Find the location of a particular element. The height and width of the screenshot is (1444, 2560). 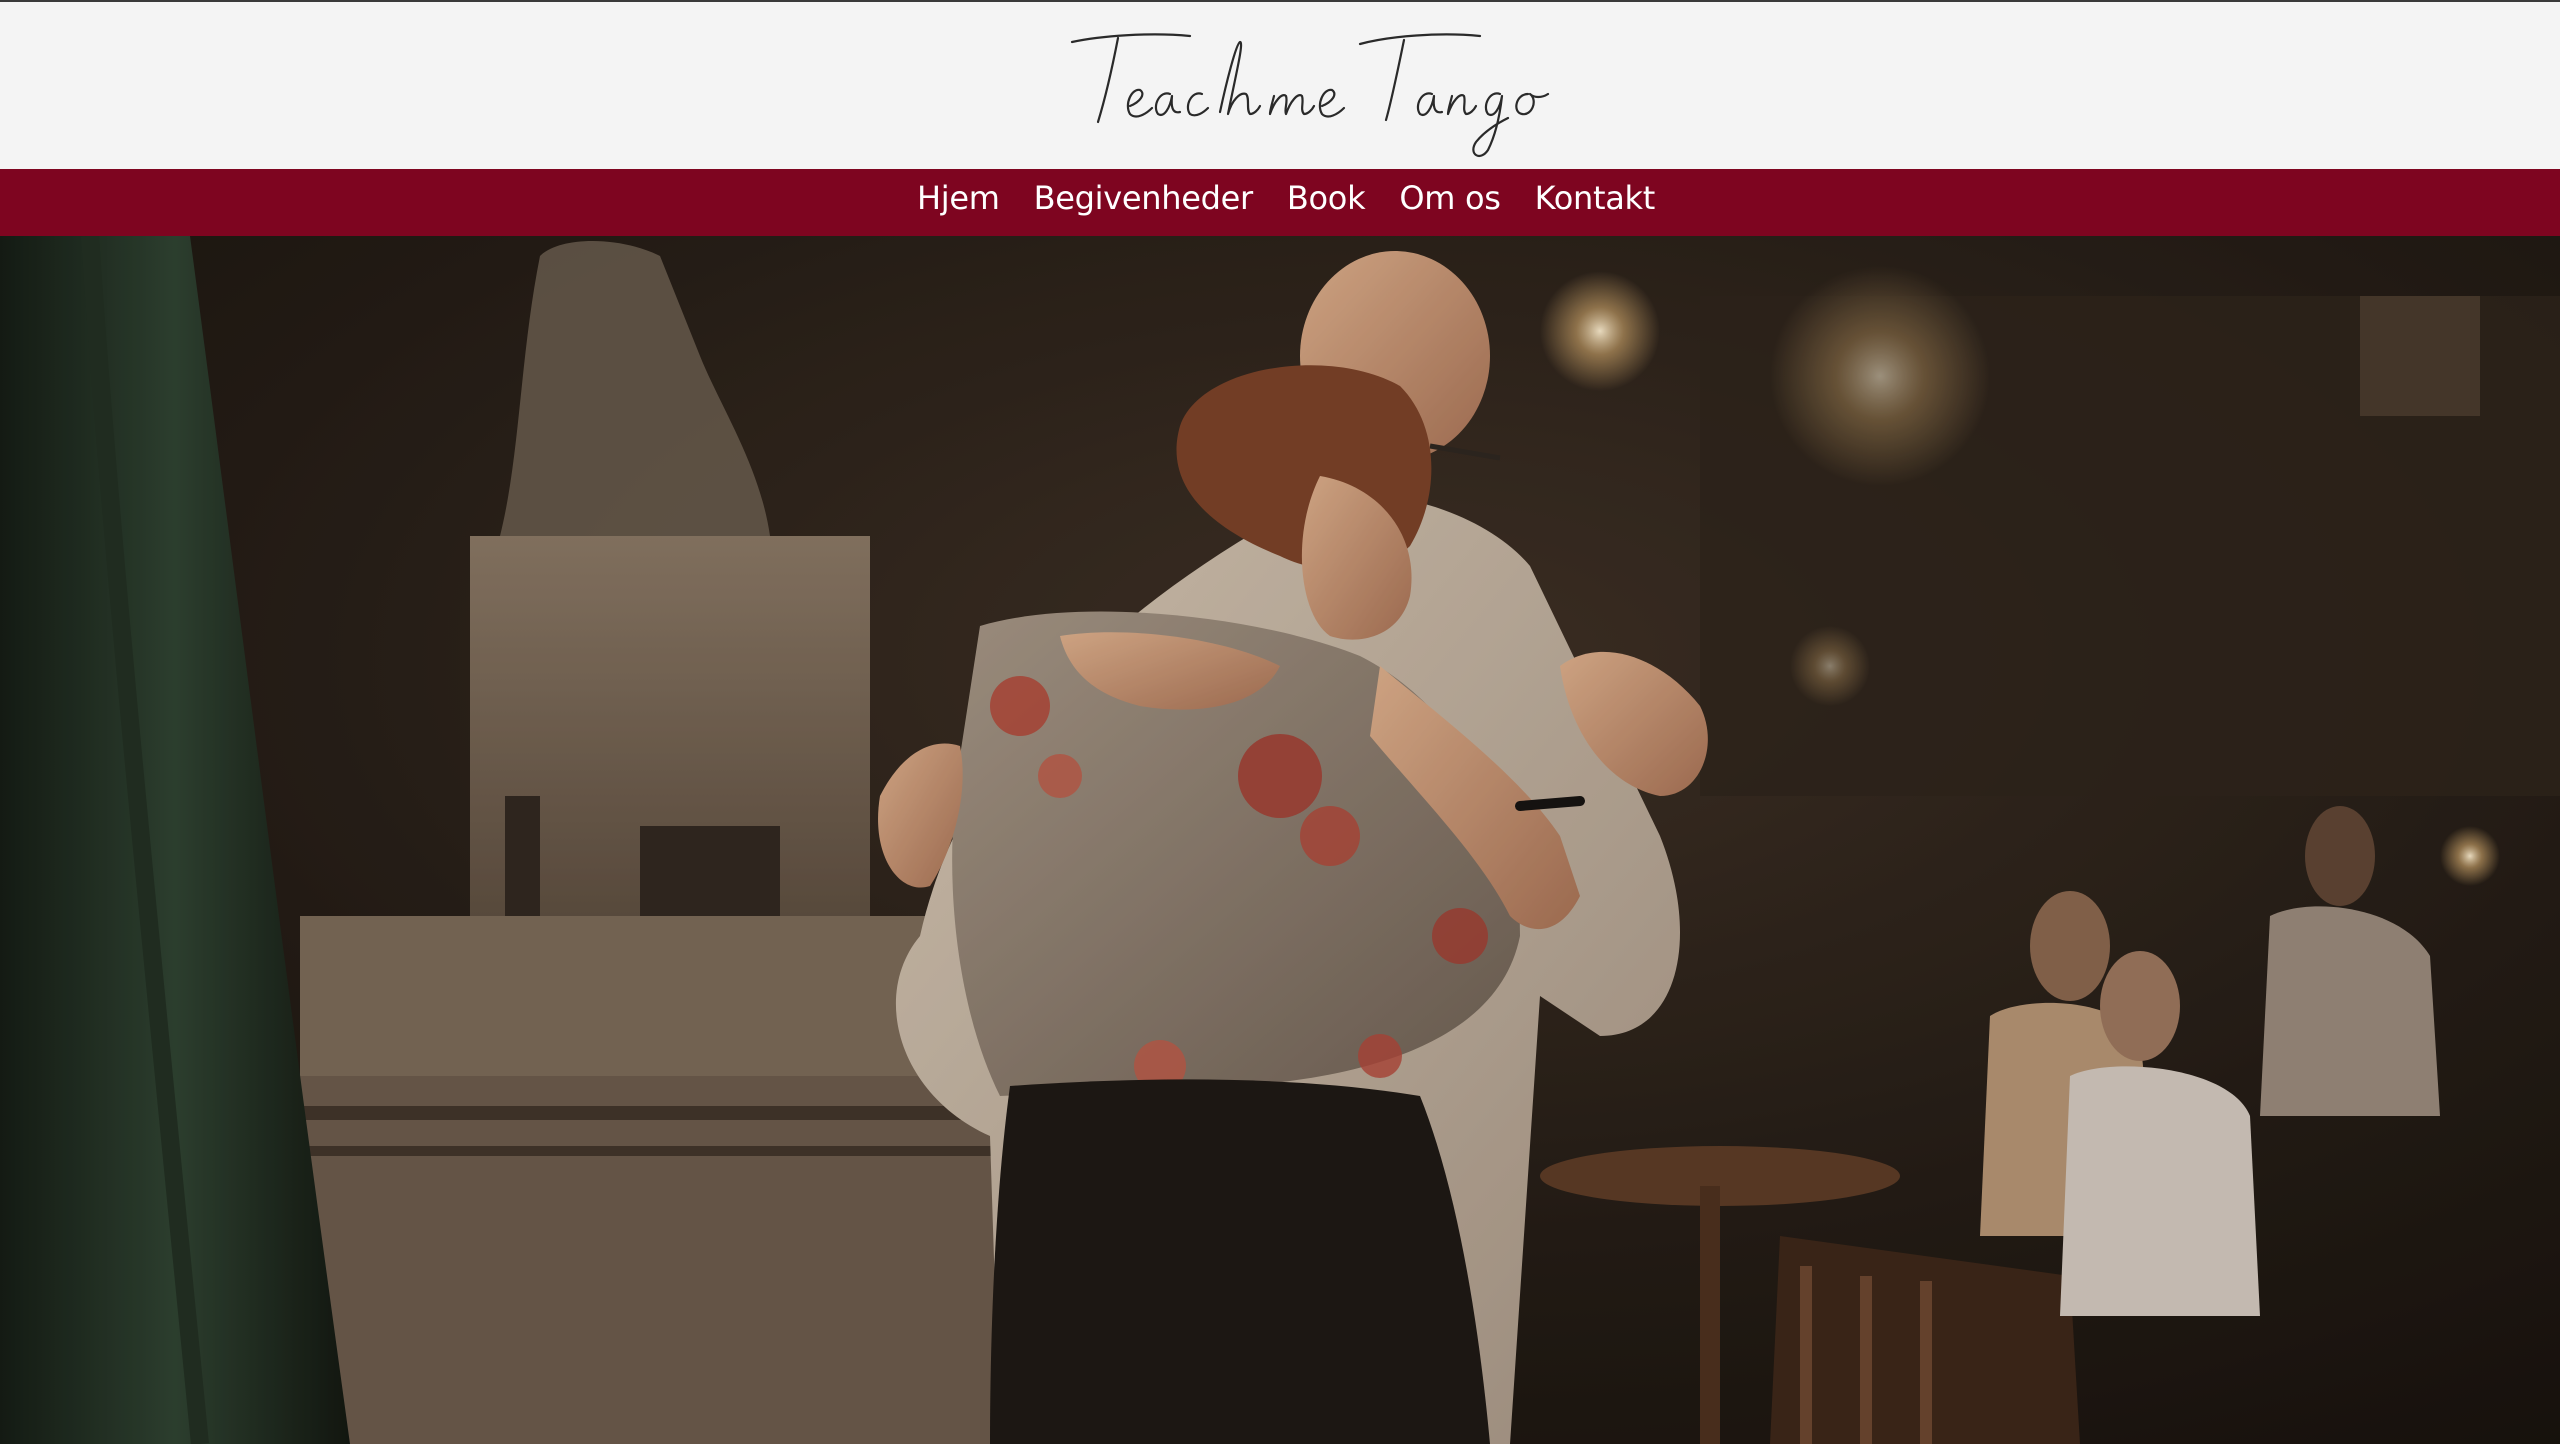

nav-list: Hjem Begivenheder Book Om os Kontakt is located at coordinates (1280, 198).